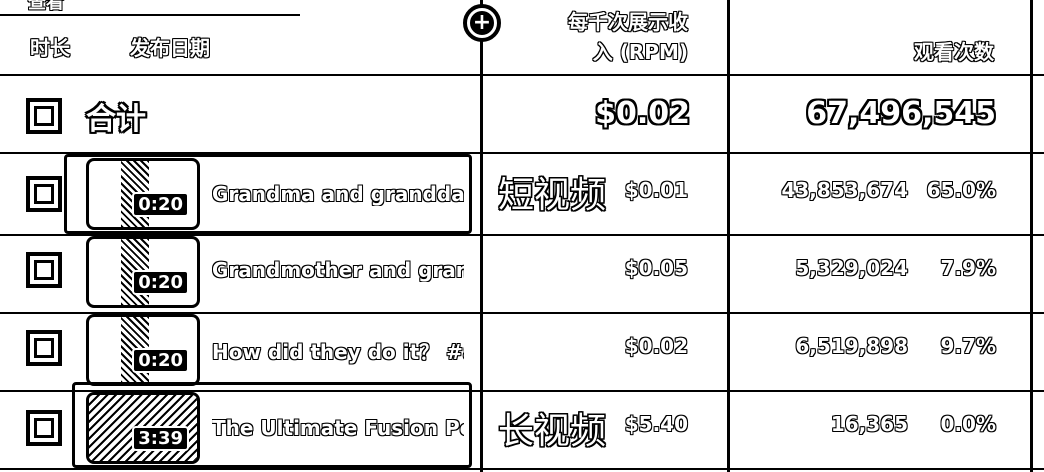 The width and height of the screenshot is (1044, 472). I want to click on total-label: 合计, so click(116, 119).